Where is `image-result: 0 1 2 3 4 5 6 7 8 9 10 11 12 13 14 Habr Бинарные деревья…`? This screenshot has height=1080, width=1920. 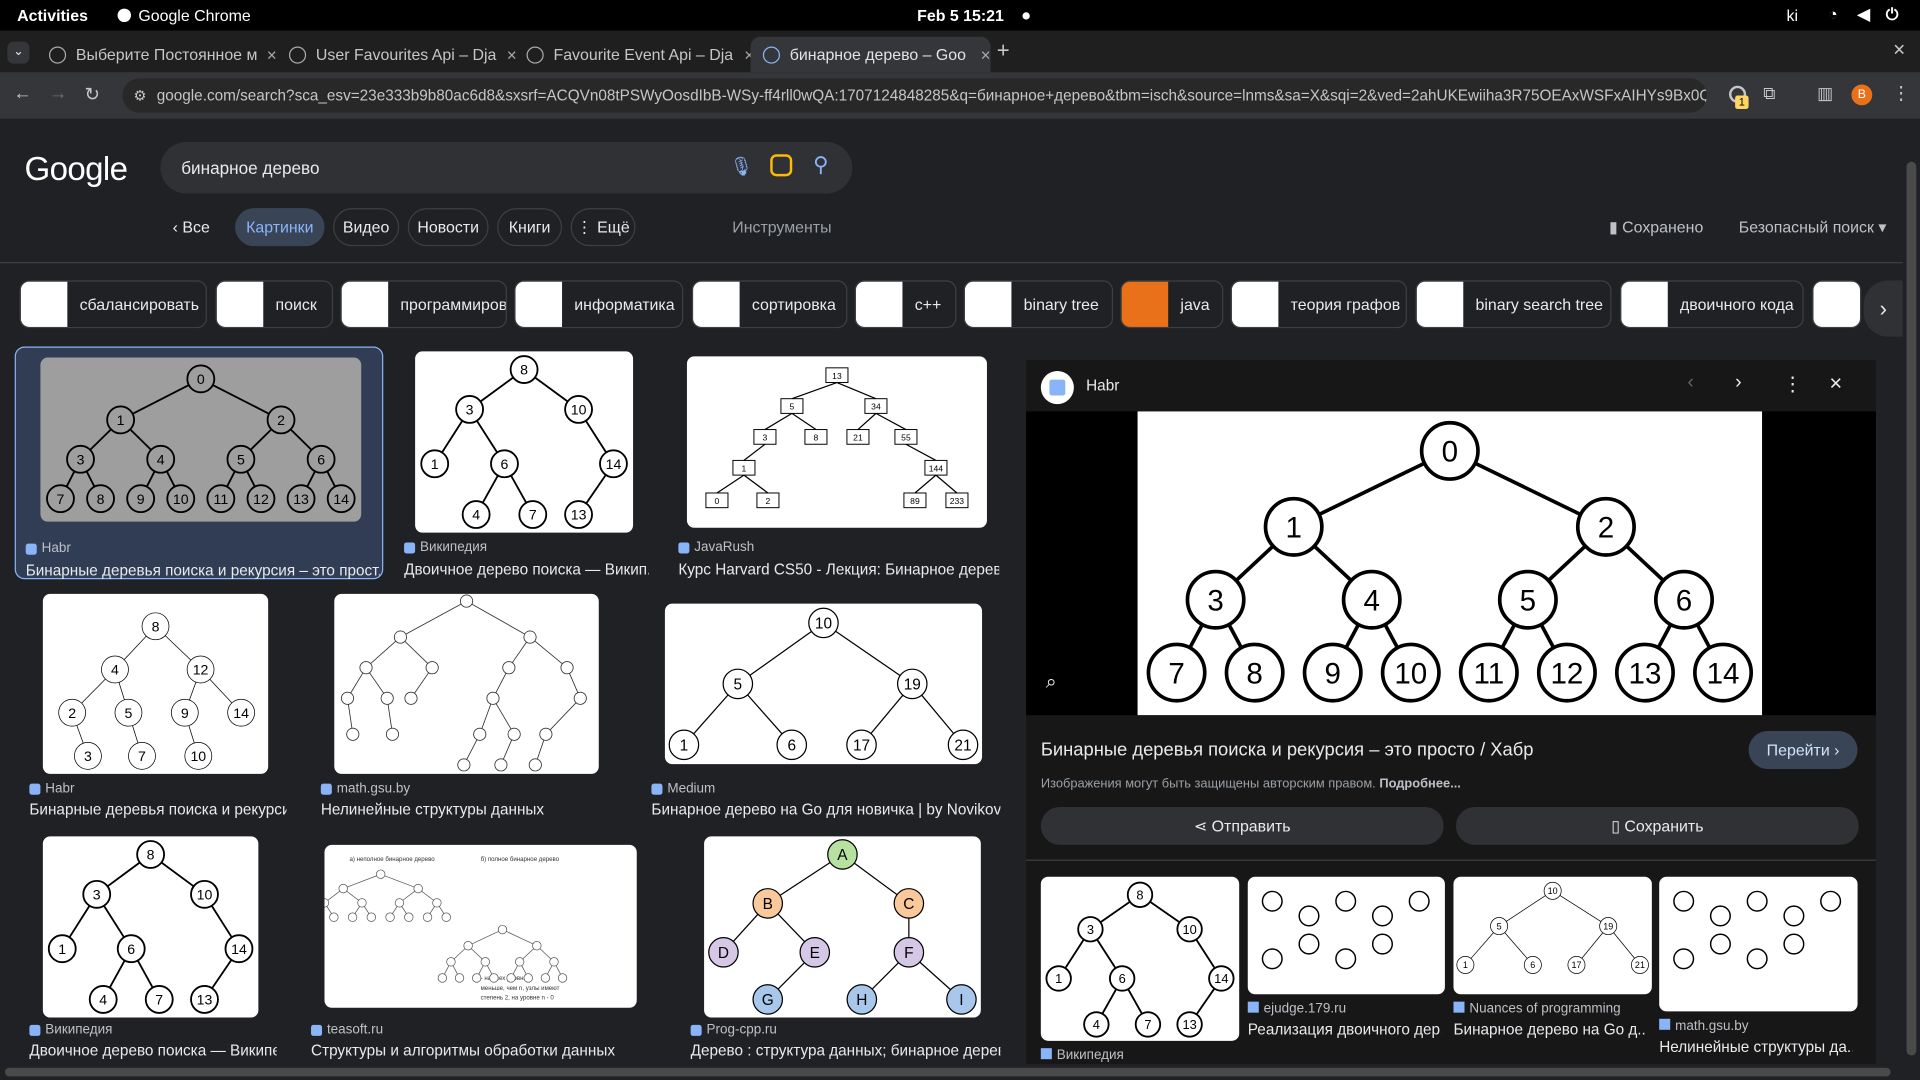
image-result: 0 1 2 3 4 5 6 7 8 9 10 11 12 13 14 Habr Бинарные деревья… is located at coordinates (199, 463).